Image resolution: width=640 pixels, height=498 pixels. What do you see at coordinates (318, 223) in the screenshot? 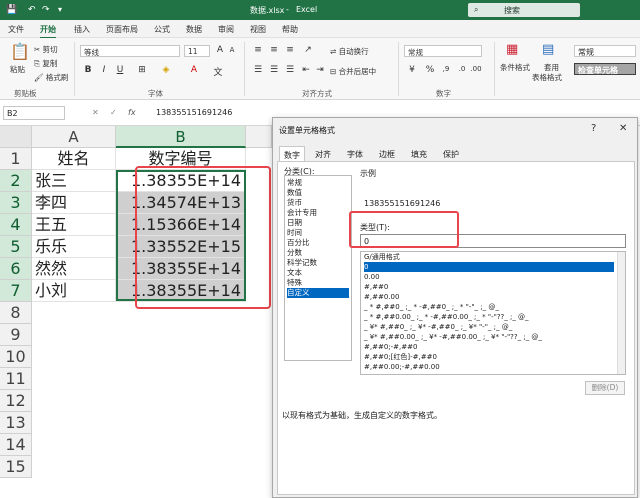
I see `category-item: 日期` at bounding box center [318, 223].